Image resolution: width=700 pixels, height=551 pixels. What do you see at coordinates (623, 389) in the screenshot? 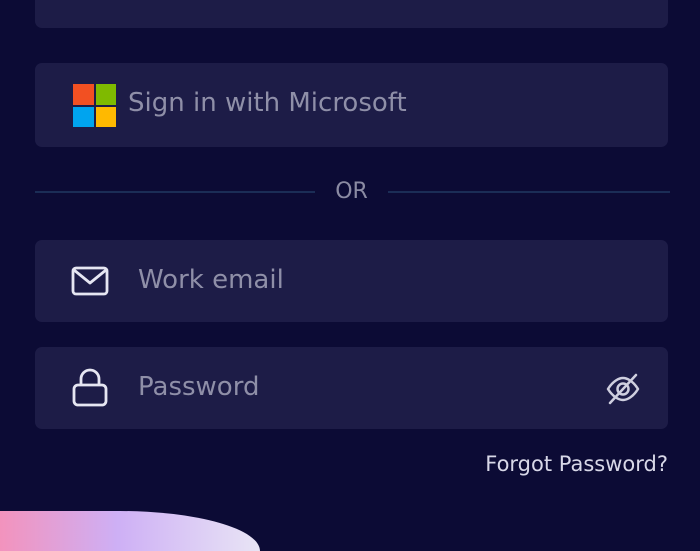
I see `eye-off-icon` at bounding box center [623, 389].